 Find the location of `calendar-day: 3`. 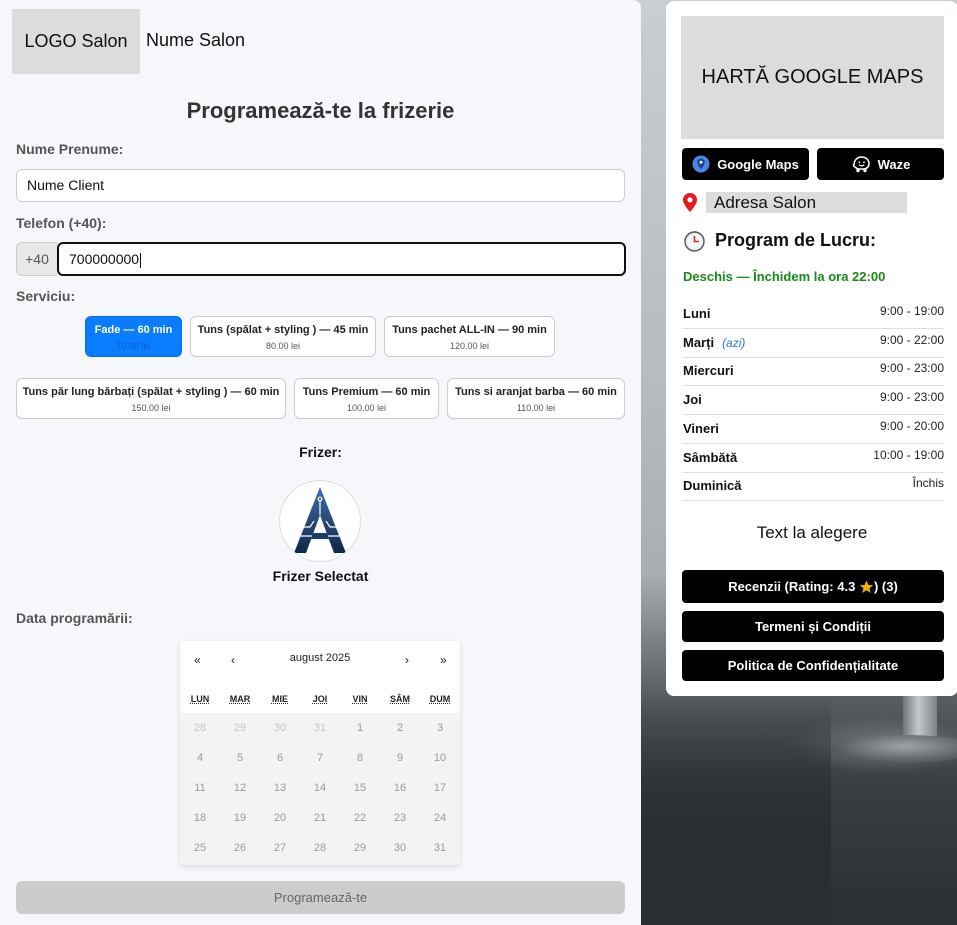

calendar-day: 3 is located at coordinates (440, 728).